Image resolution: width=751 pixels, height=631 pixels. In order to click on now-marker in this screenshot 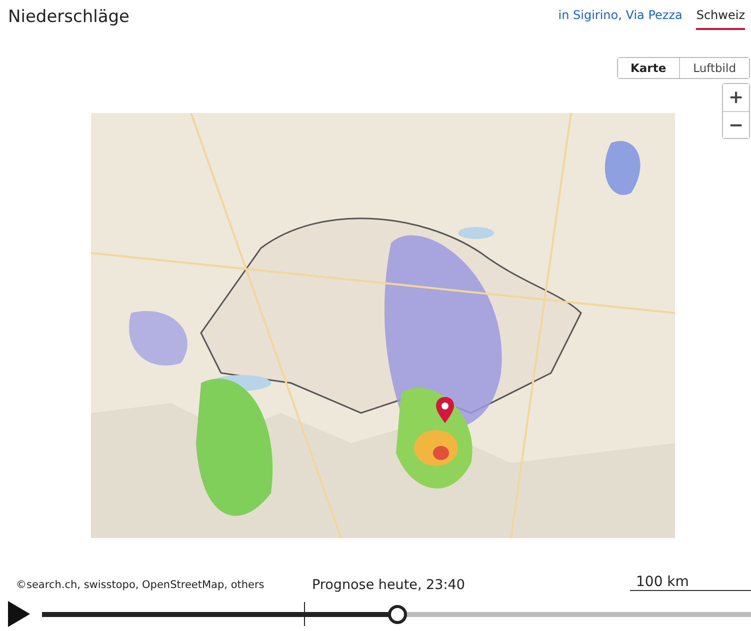, I will do `click(305, 614)`.